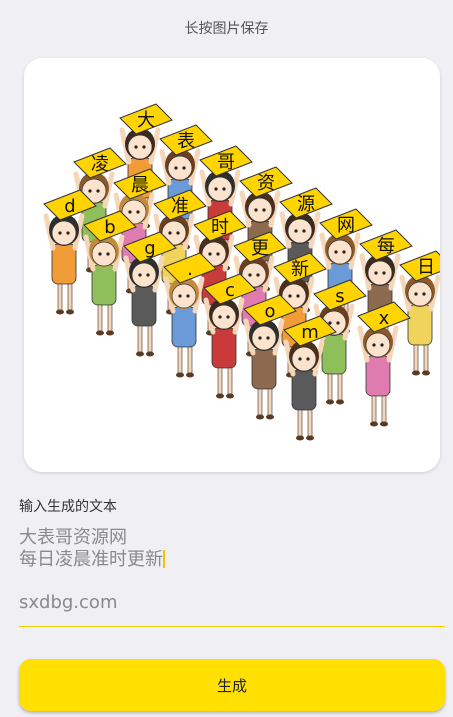  Describe the element at coordinates (300, 269) in the screenshot. I see `poster-character: 新` at that location.